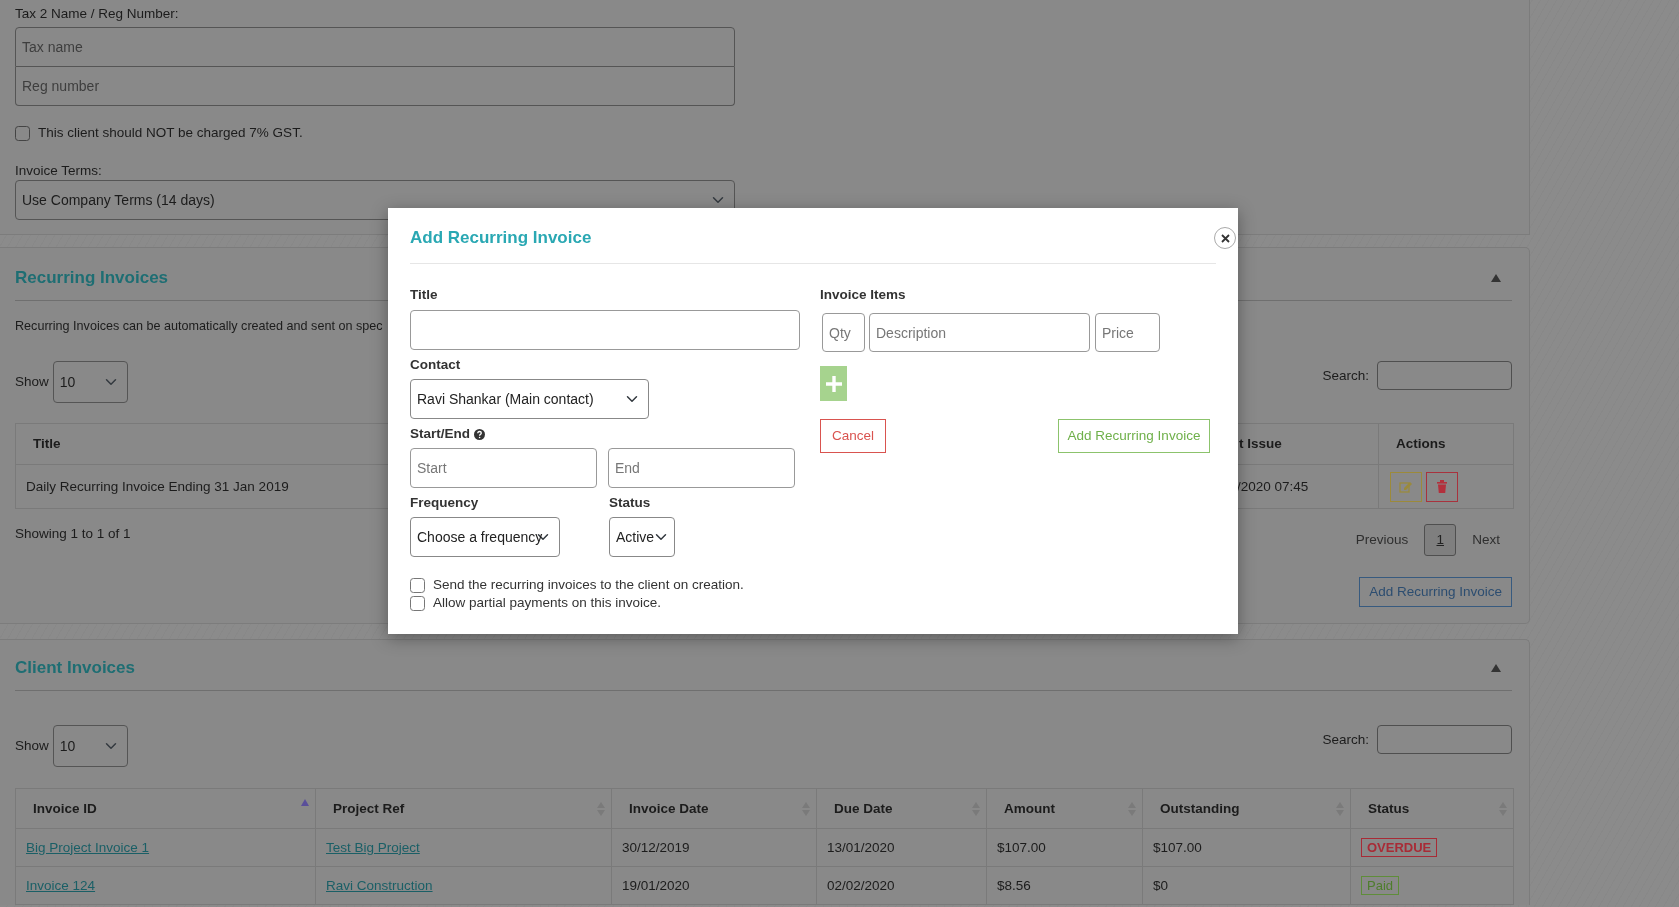 This screenshot has height=907, width=1679. Describe the element at coordinates (588, 585) in the screenshot. I see `checkbox-label: Send the recurring invoices to the client on creation.` at that location.